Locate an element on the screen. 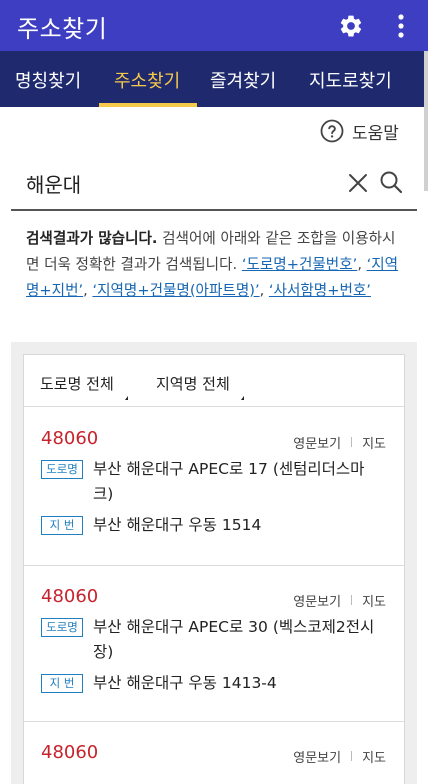 This screenshot has height=784, width=428. scrollbar is located at coordinates (426, 121).